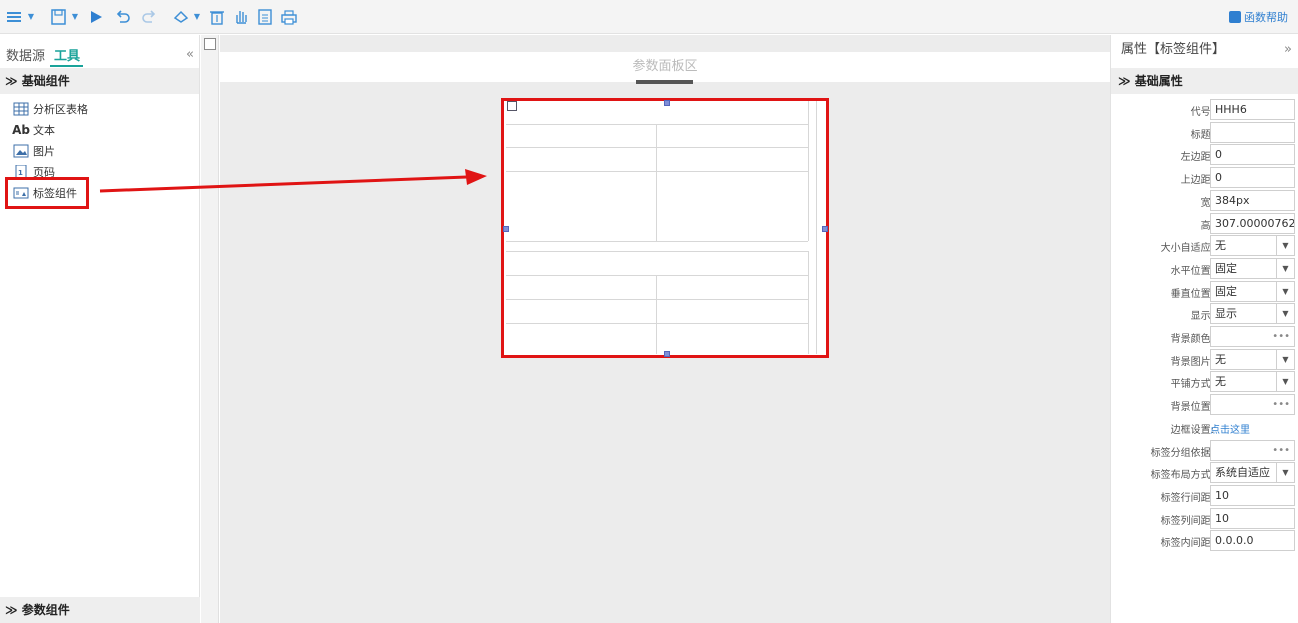 The image size is (1298, 623). Describe the element at coordinates (1204, 450) in the screenshot. I see `property-row: 标签分组依据: •••` at that location.